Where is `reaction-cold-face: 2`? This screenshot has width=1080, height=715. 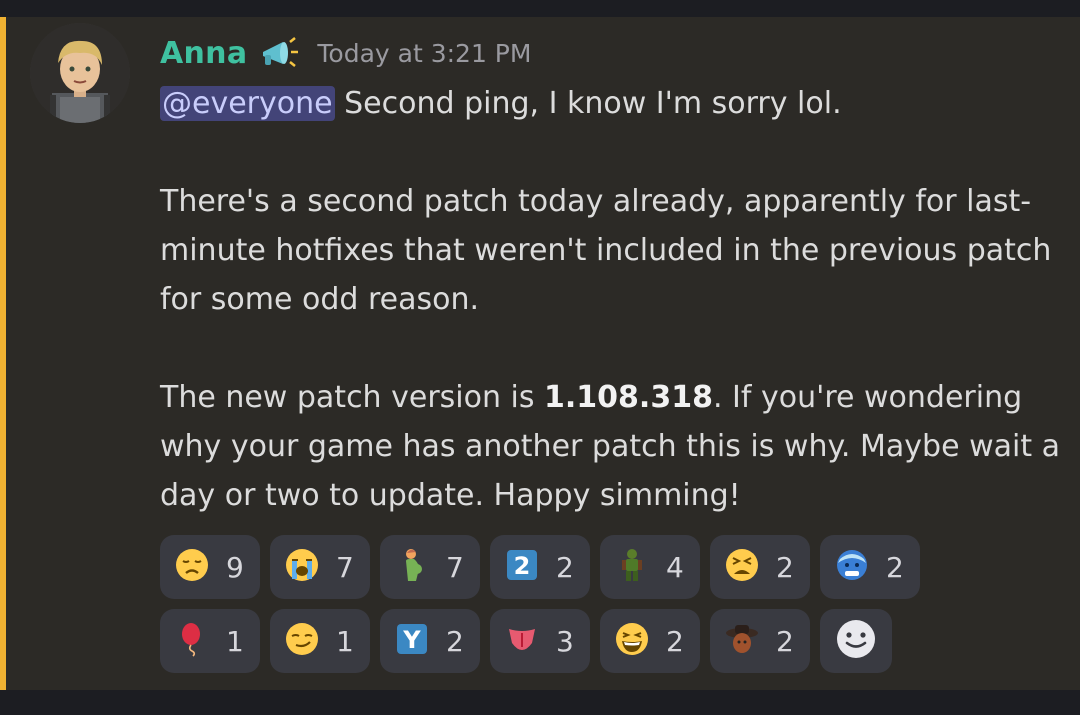 reaction-cold-face: 2 is located at coordinates (870, 567).